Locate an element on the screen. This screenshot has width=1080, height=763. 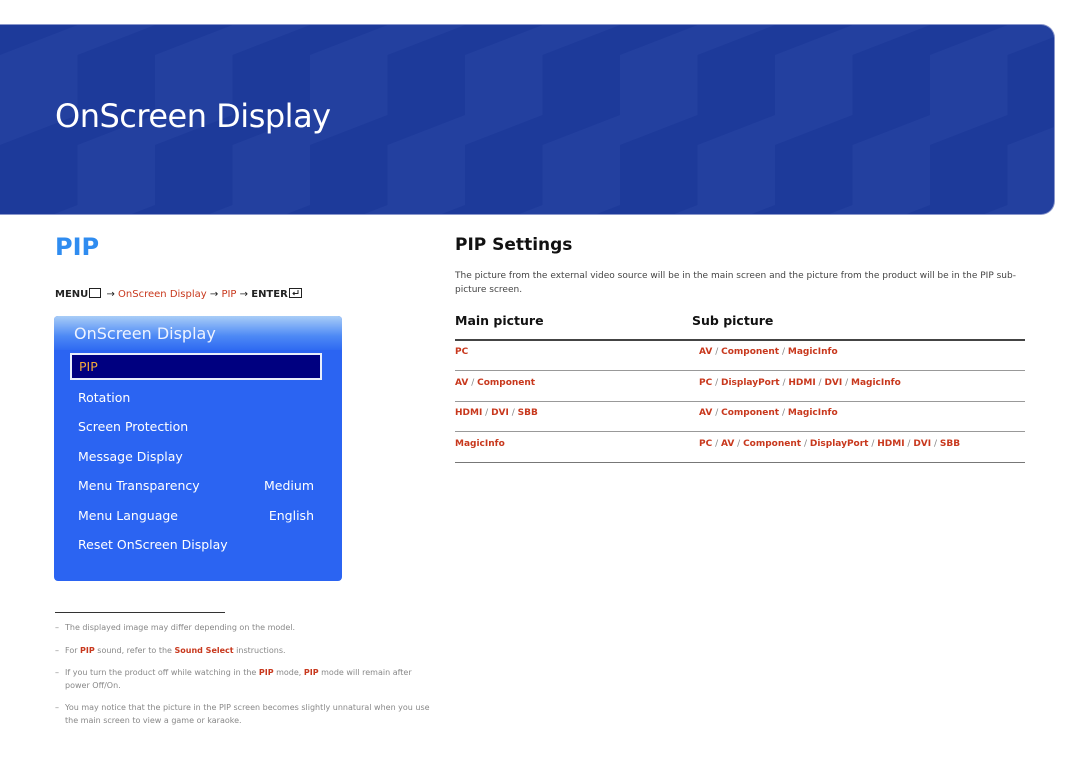
footnote-text-part: For is located at coordinates (73, 650).